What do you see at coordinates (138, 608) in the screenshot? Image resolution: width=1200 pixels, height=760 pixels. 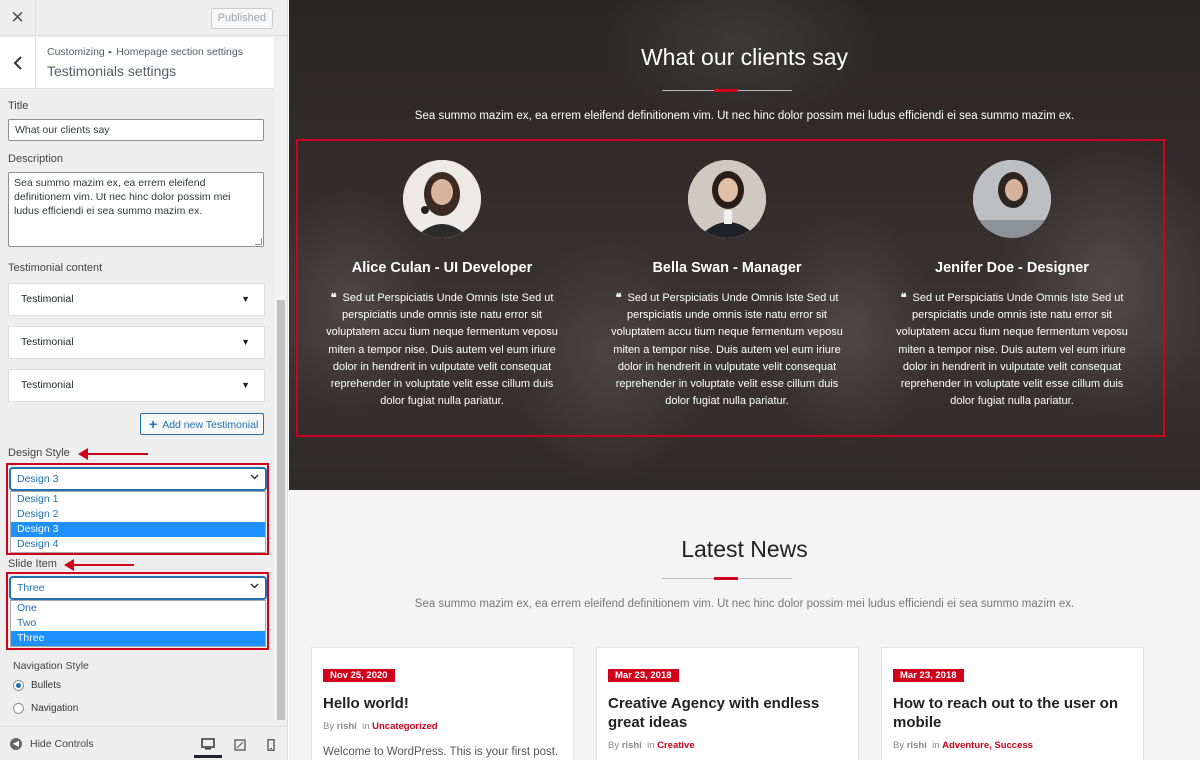 I see `slide-option-one: One` at bounding box center [138, 608].